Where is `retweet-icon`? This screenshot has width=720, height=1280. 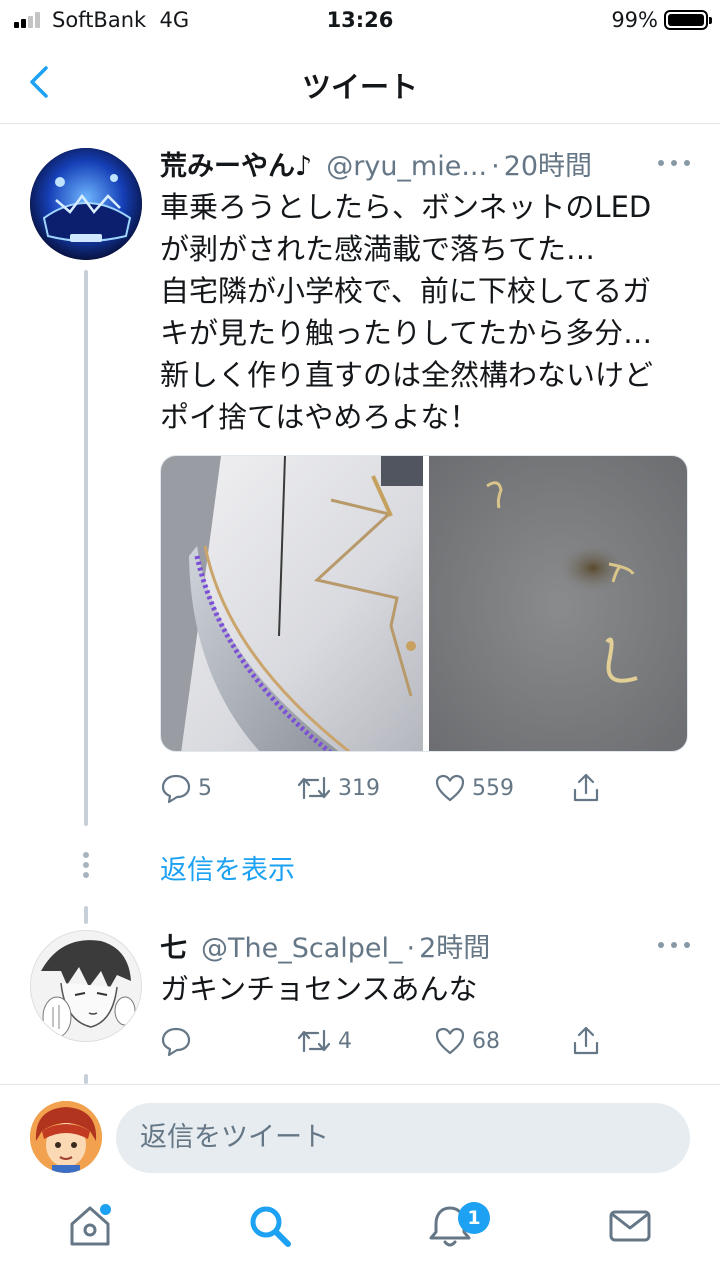 retweet-icon is located at coordinates (314, 1041).